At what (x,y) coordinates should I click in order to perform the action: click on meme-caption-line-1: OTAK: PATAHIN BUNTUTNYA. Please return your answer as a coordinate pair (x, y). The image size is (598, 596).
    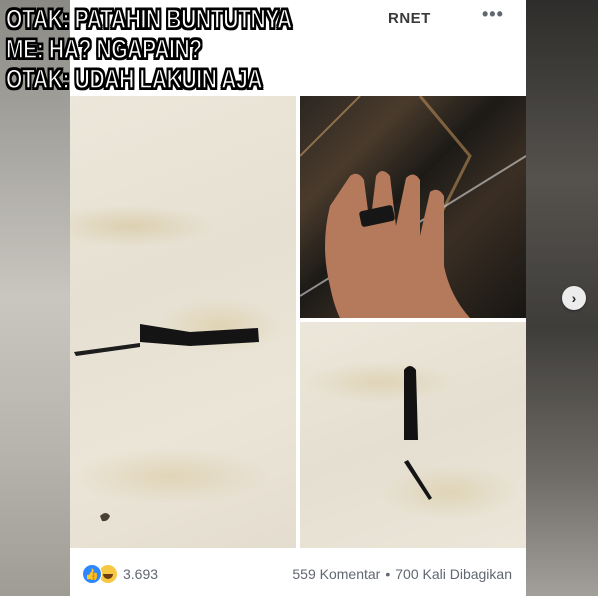
    Looking at the image, I should click on (148, 18).